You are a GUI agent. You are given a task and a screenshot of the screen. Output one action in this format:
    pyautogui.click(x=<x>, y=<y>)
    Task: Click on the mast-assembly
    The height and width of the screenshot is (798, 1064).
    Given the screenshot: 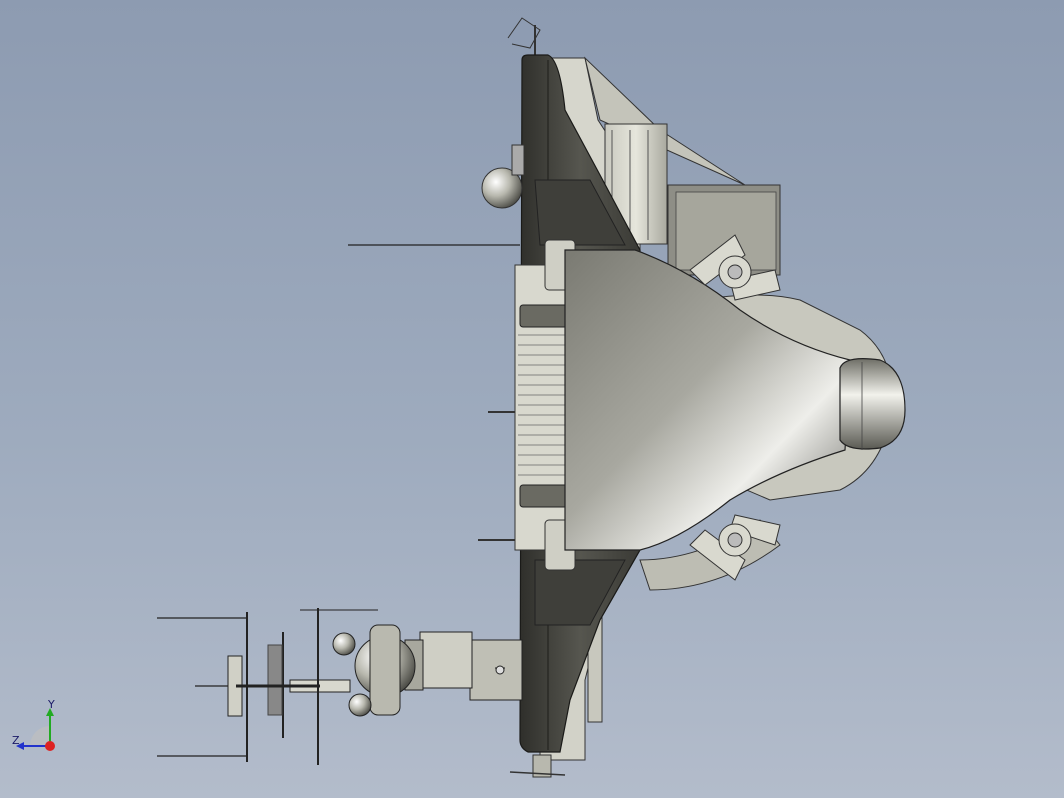 What is the action you would take?
    pyautogui.click(x=375, y=686)
    